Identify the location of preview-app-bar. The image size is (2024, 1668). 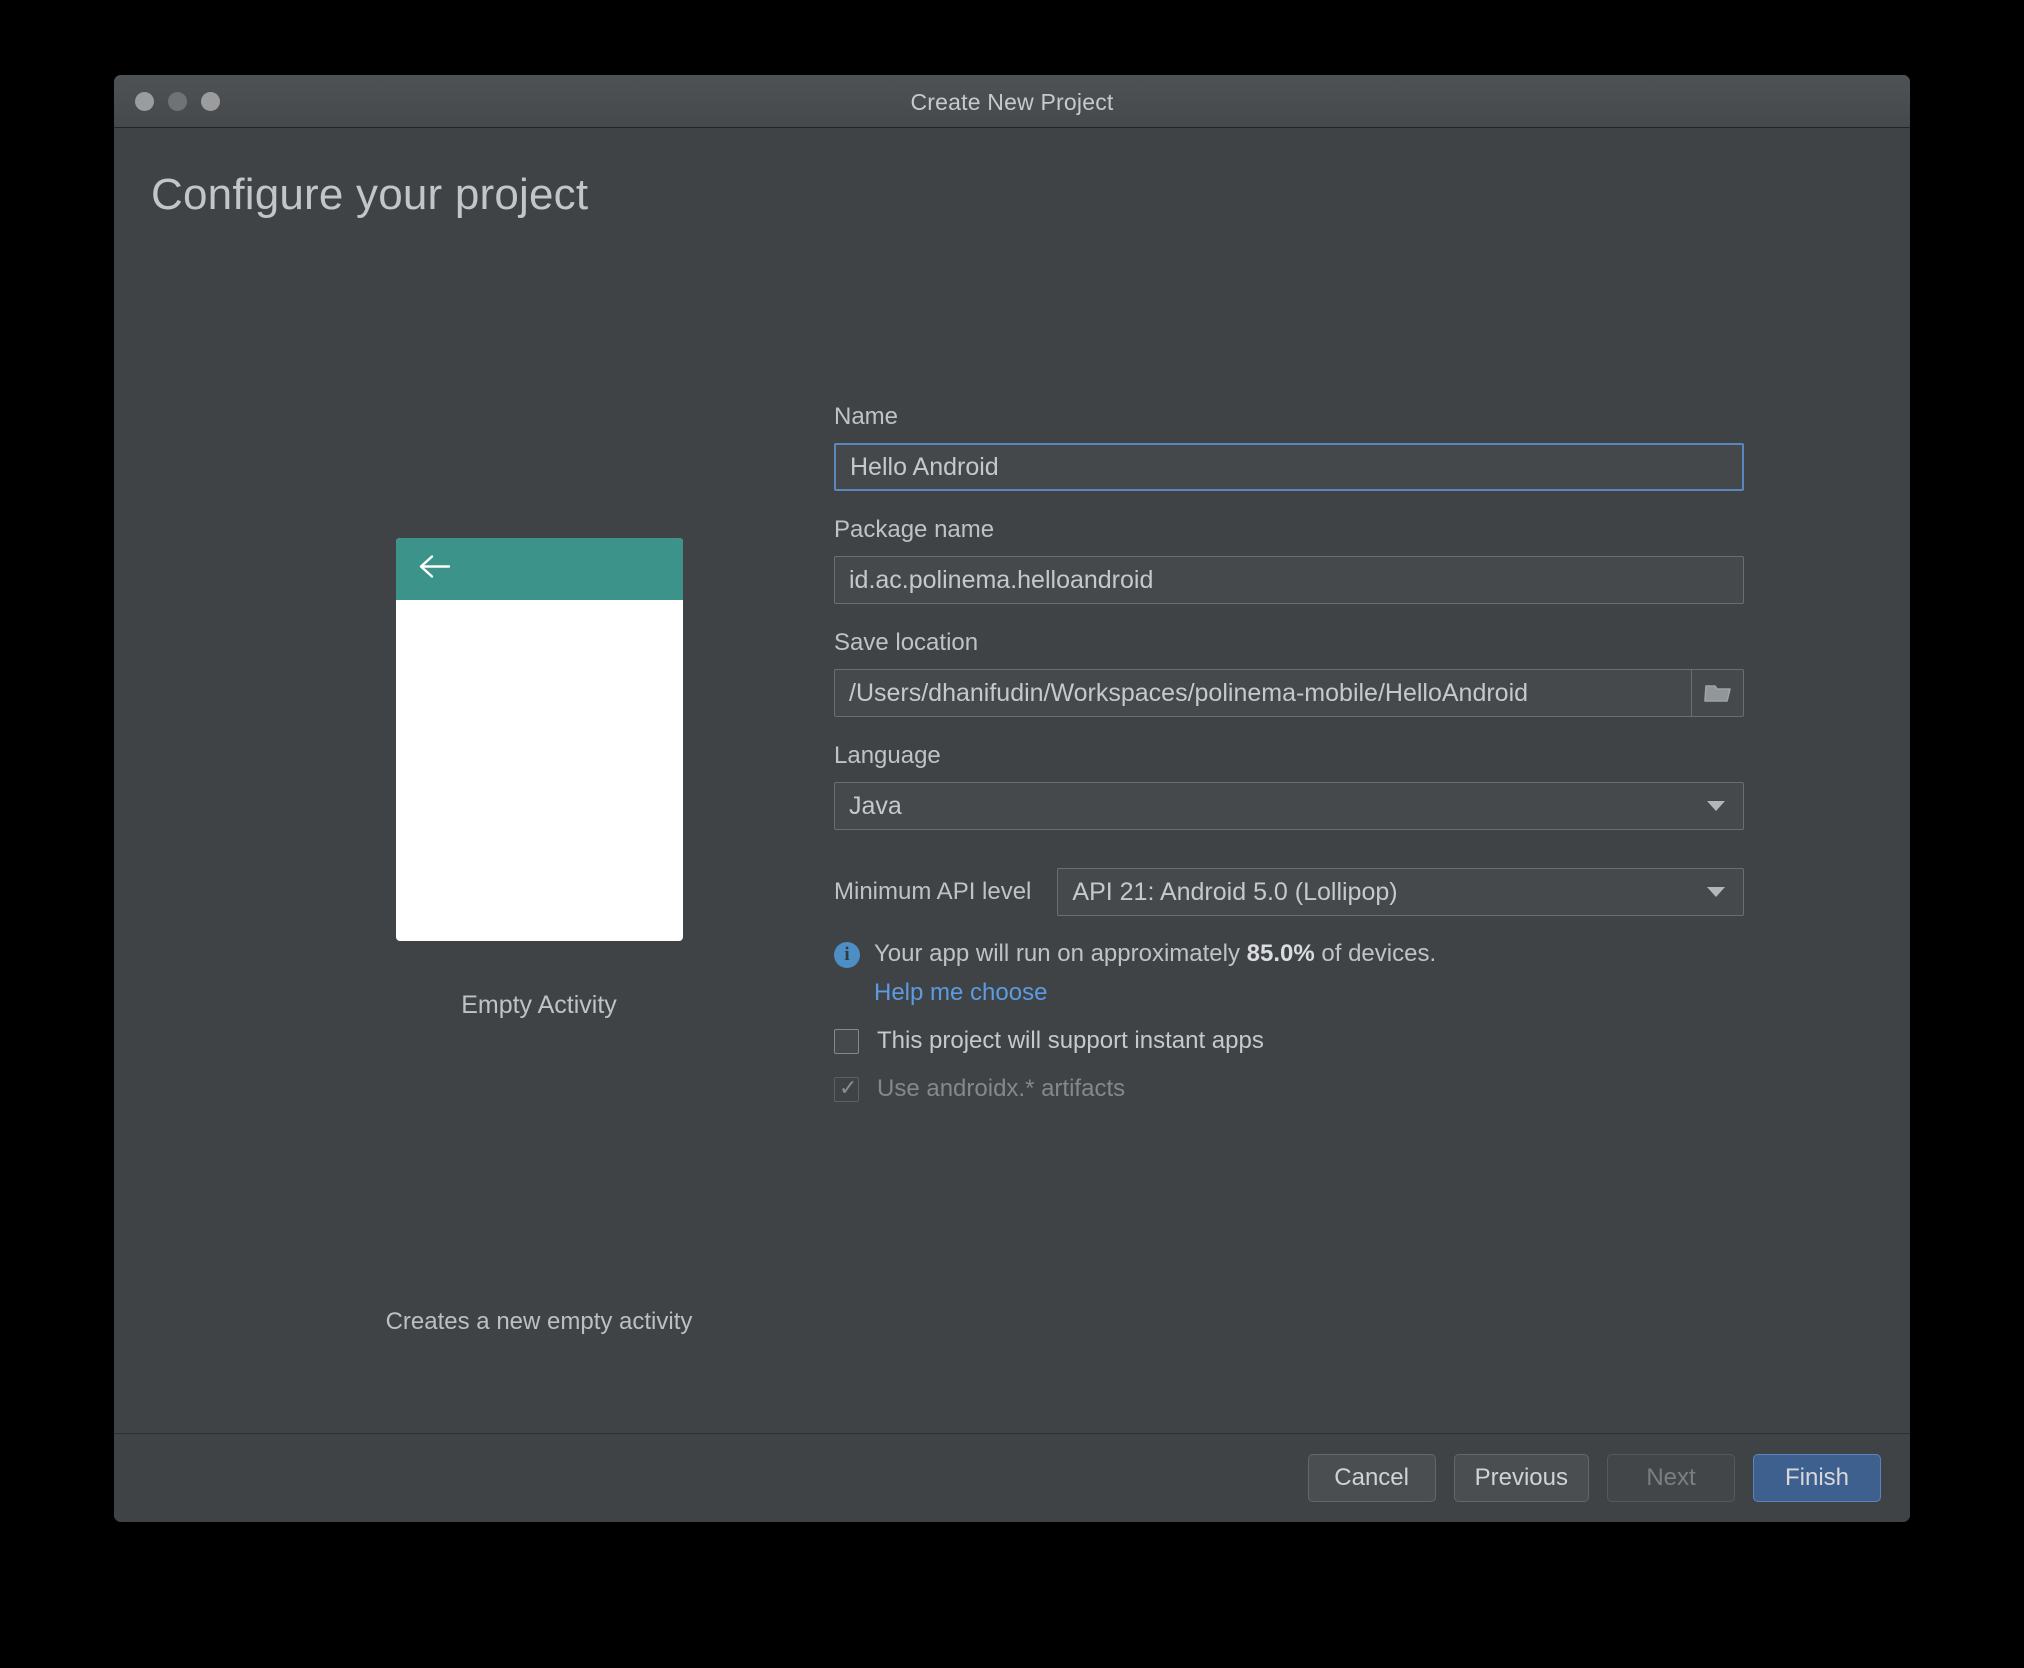
(539, 569).